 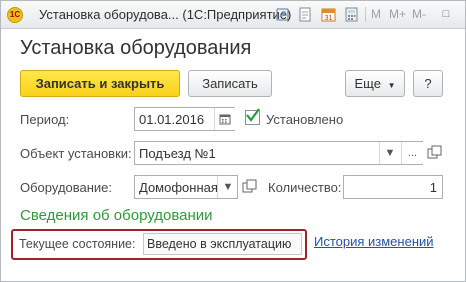 What do you see at coordinates (393, 187) in the screenshot?
I see `quantity-field: 1` at bounding box center [393, 187].